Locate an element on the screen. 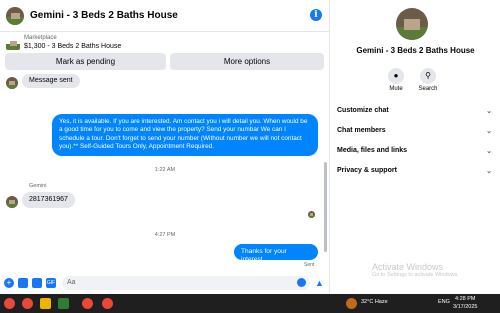 This screenshot has height=313, width=500. profile-name: Gemini - 3 Beds 2 Baths House is located at coordinates (415, 50).